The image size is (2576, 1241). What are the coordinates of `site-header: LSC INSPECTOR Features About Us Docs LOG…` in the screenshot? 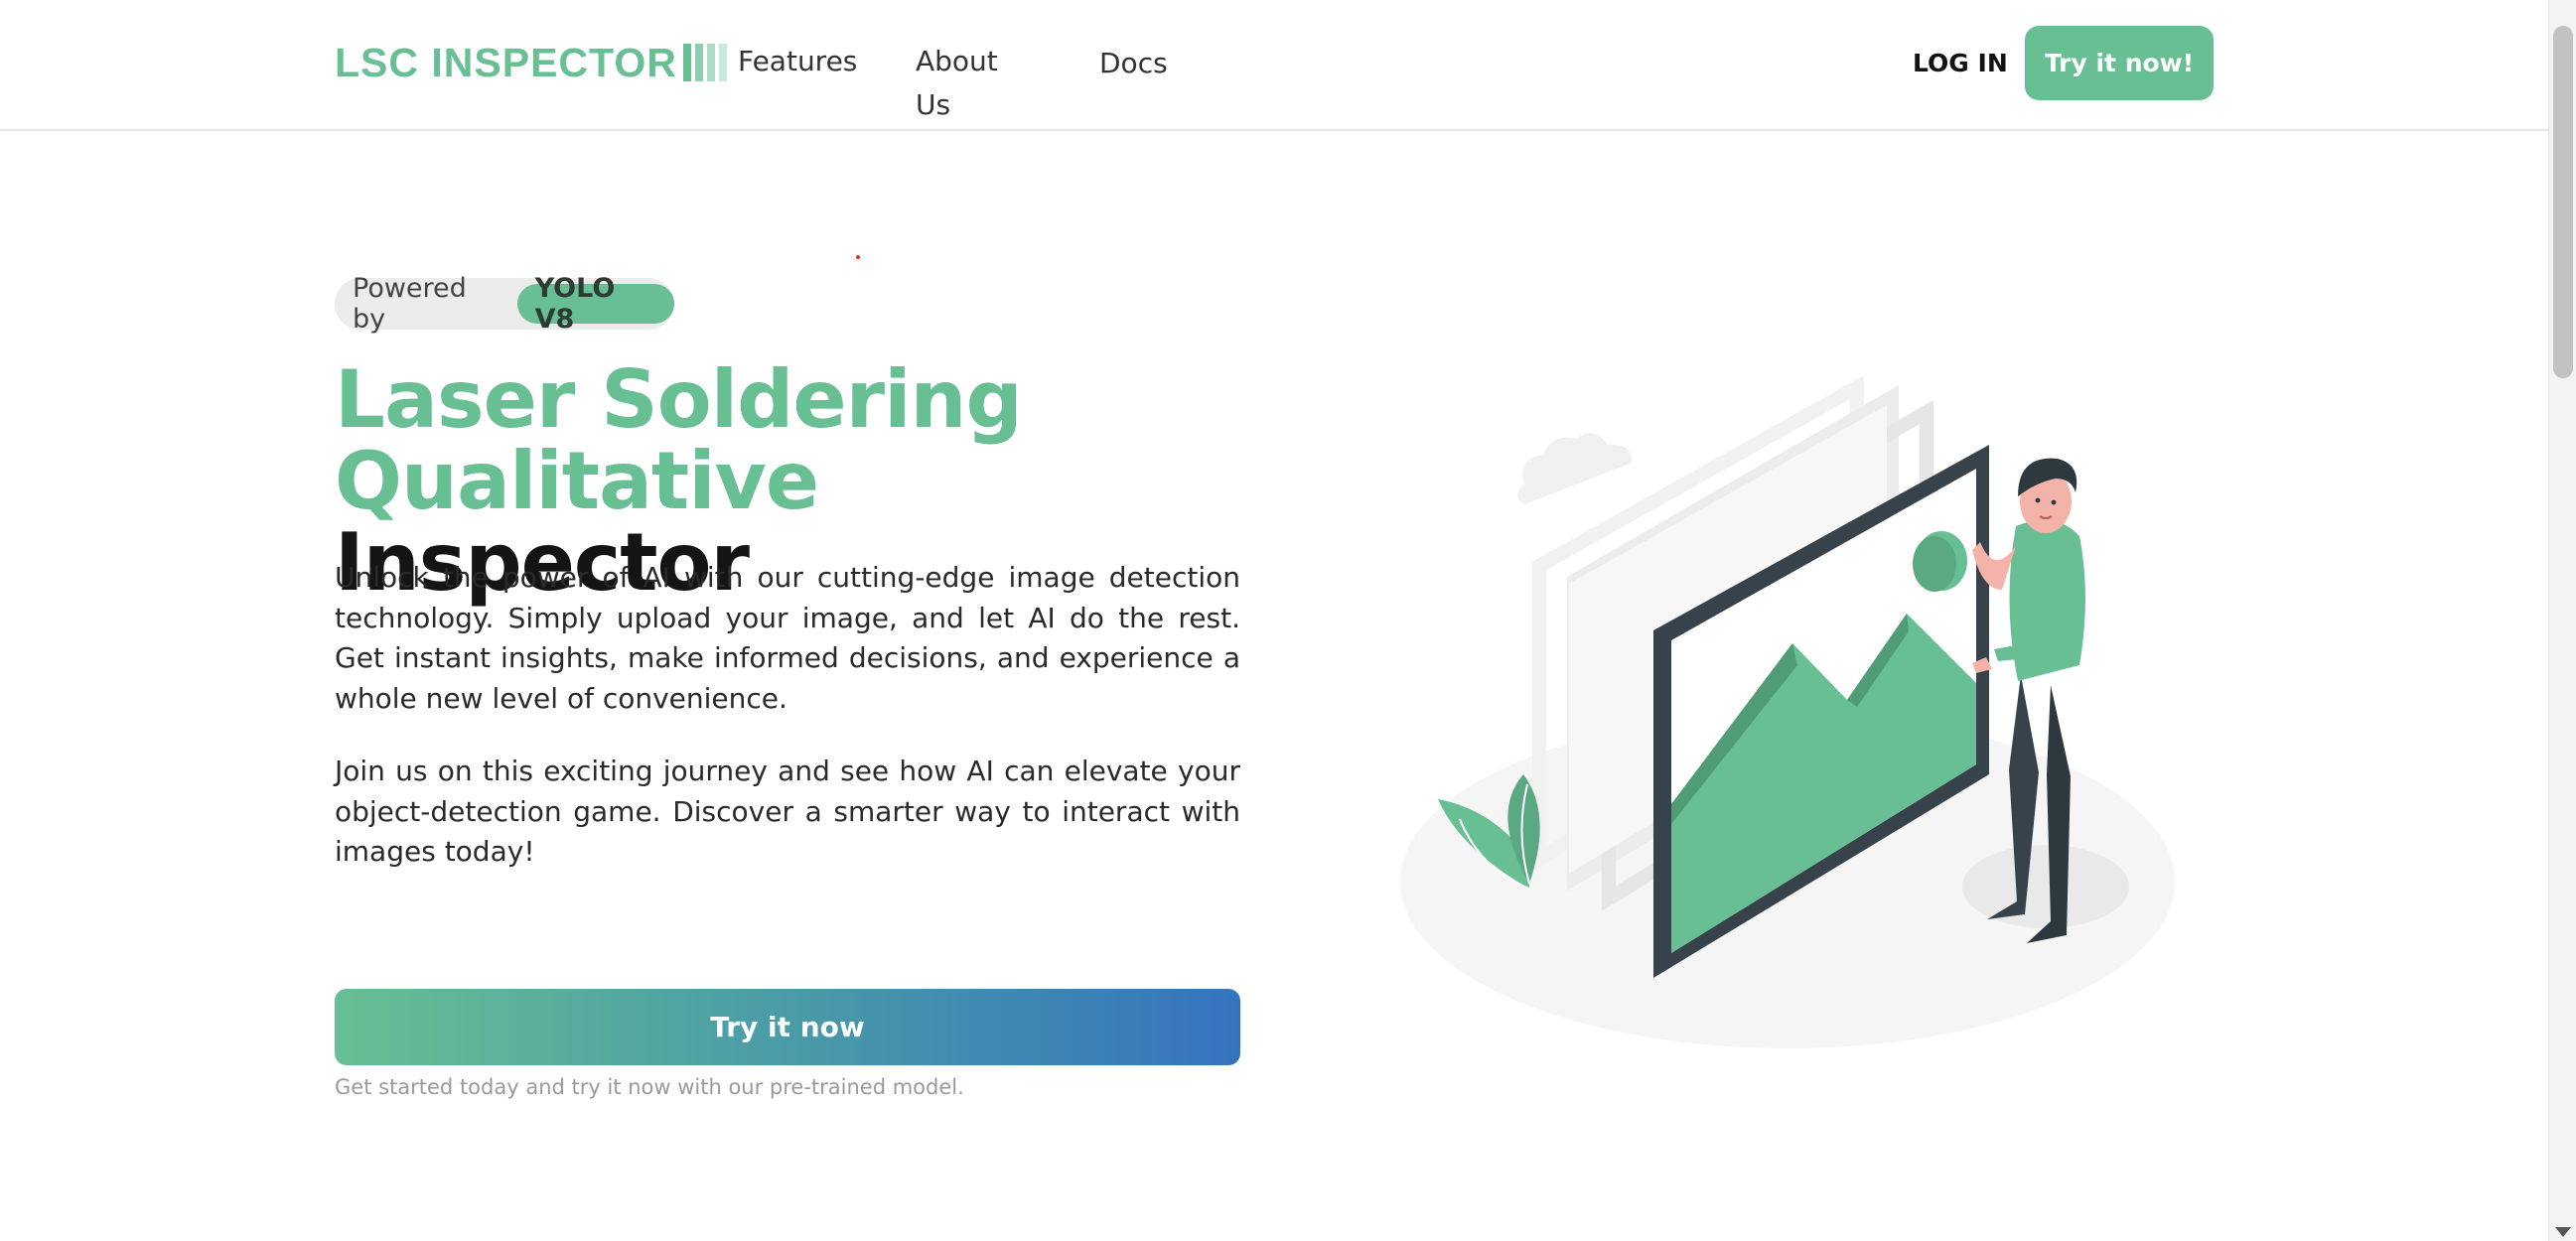 It's located at (1274, 66).